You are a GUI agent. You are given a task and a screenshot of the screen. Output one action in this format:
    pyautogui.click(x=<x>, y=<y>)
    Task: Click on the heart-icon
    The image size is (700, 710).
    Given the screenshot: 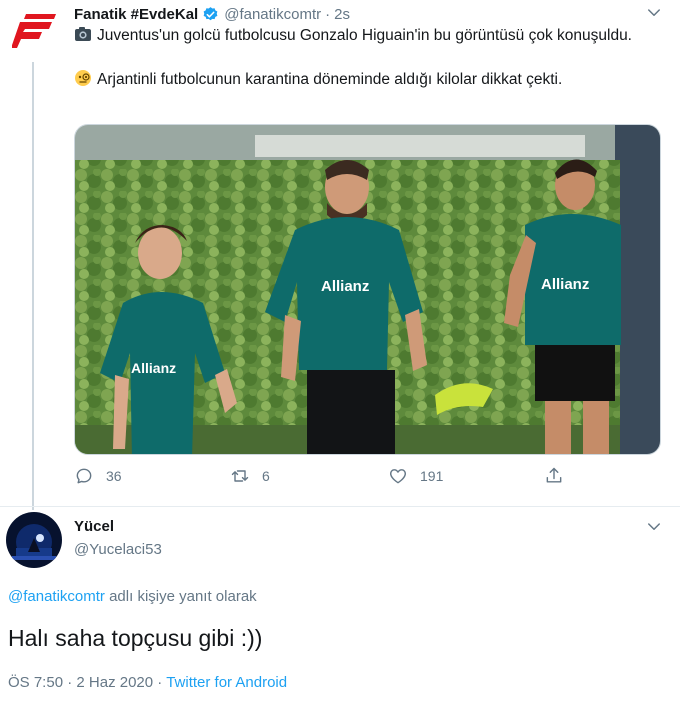 What is the action you would take?
    pyautogui.click(x=398, y=476)
    